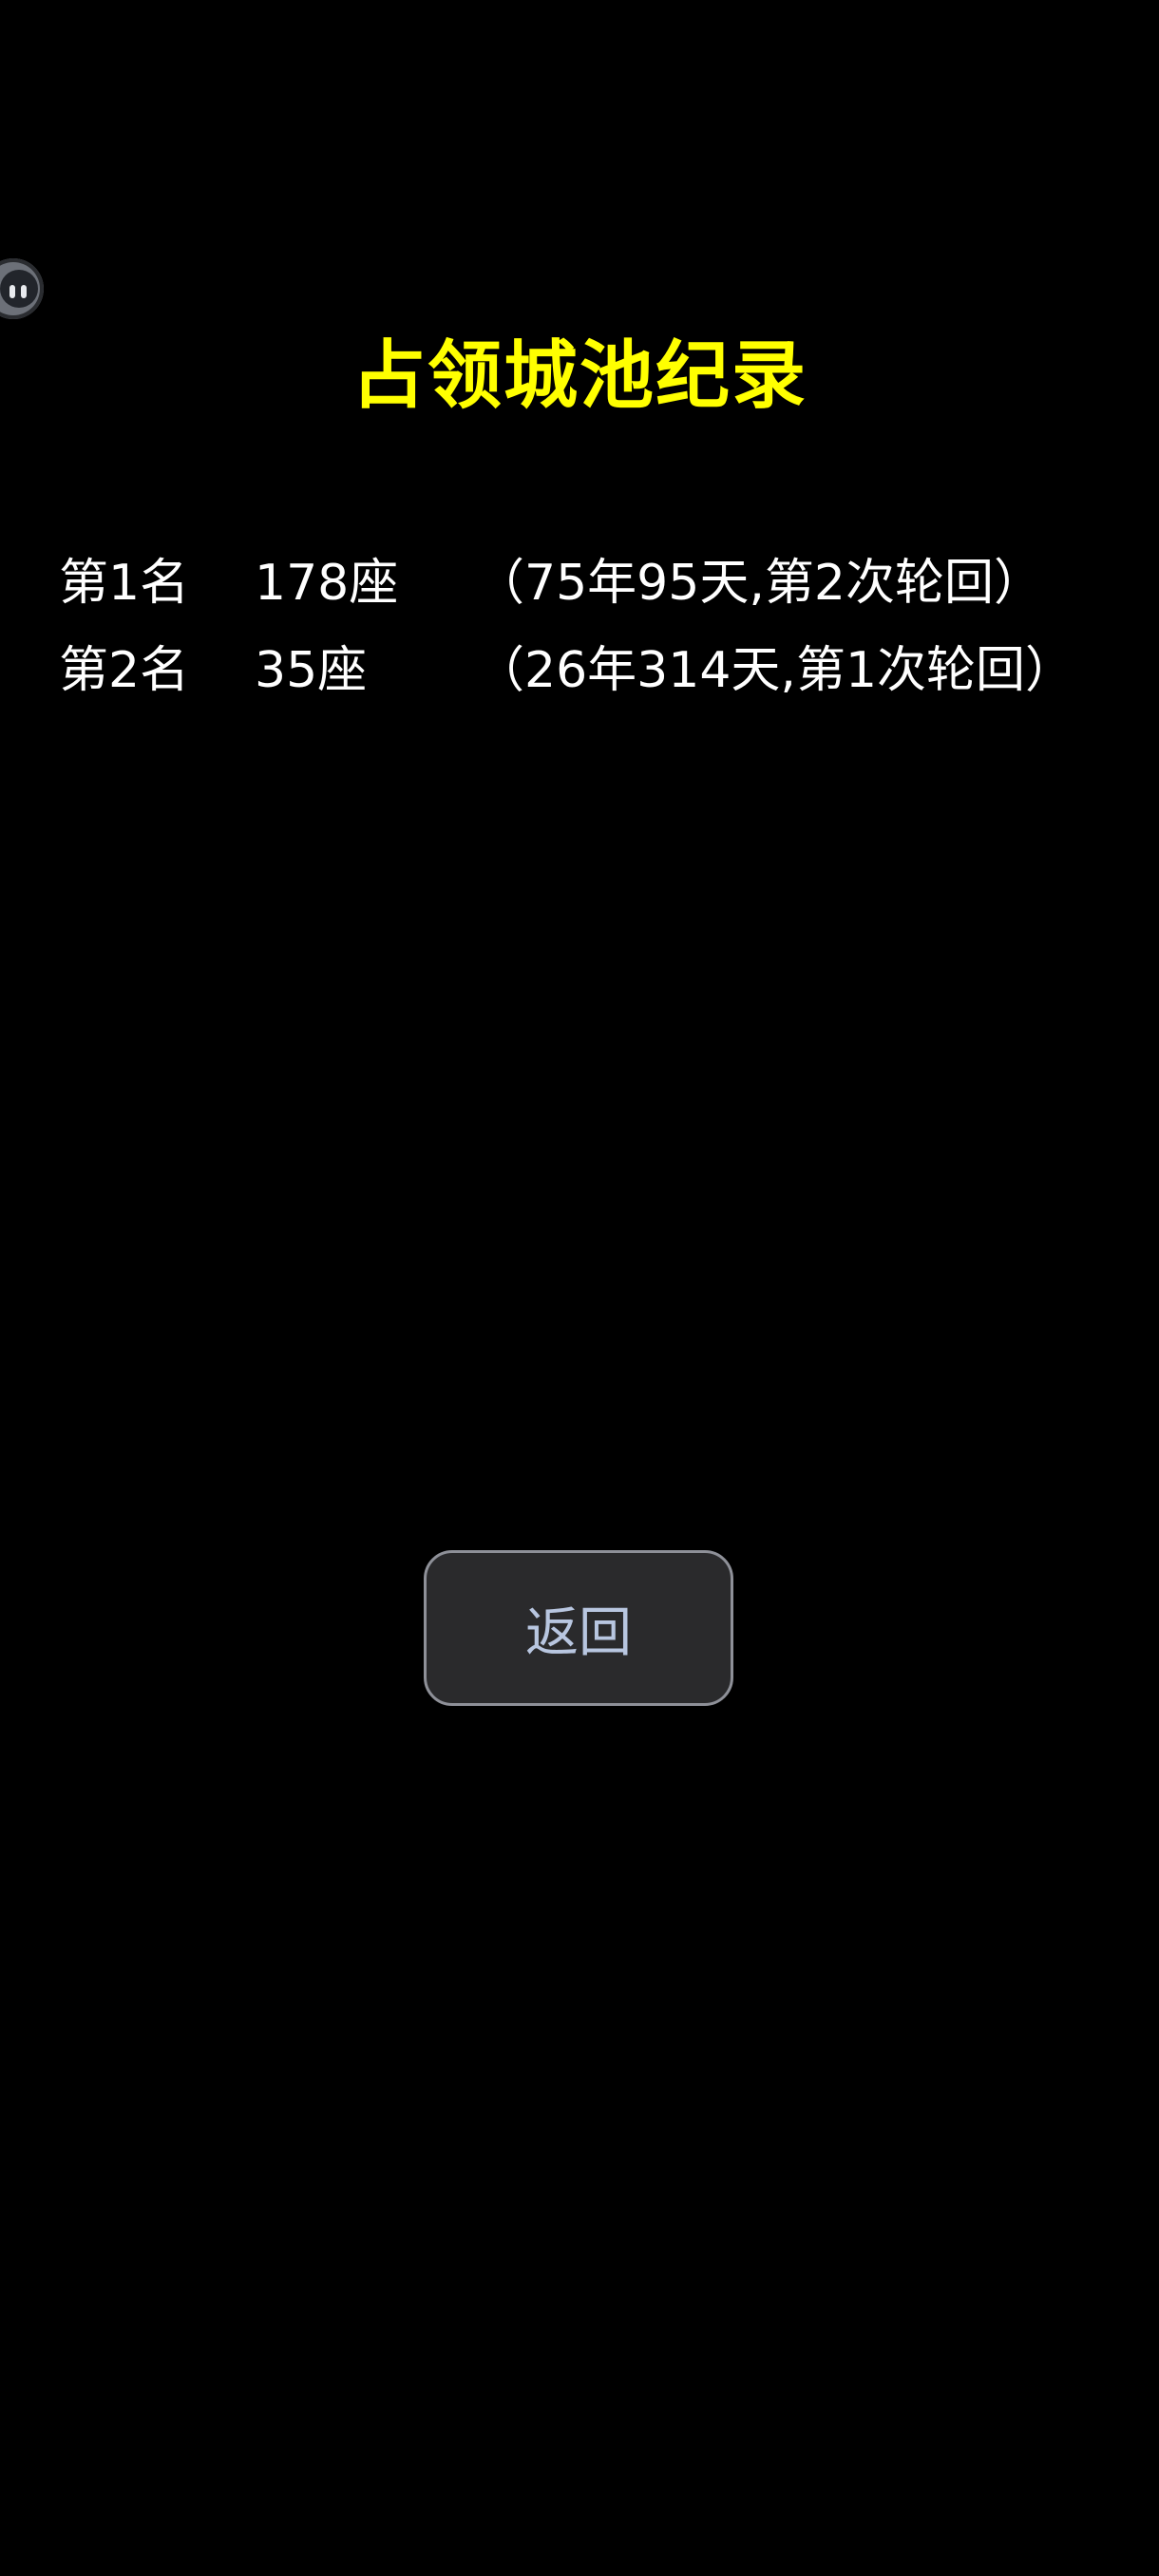 The height and width of the screenshot is (2576, 1159). I want to click on record-detail: （26年314天,第1次轮回）, so click(775, 670).